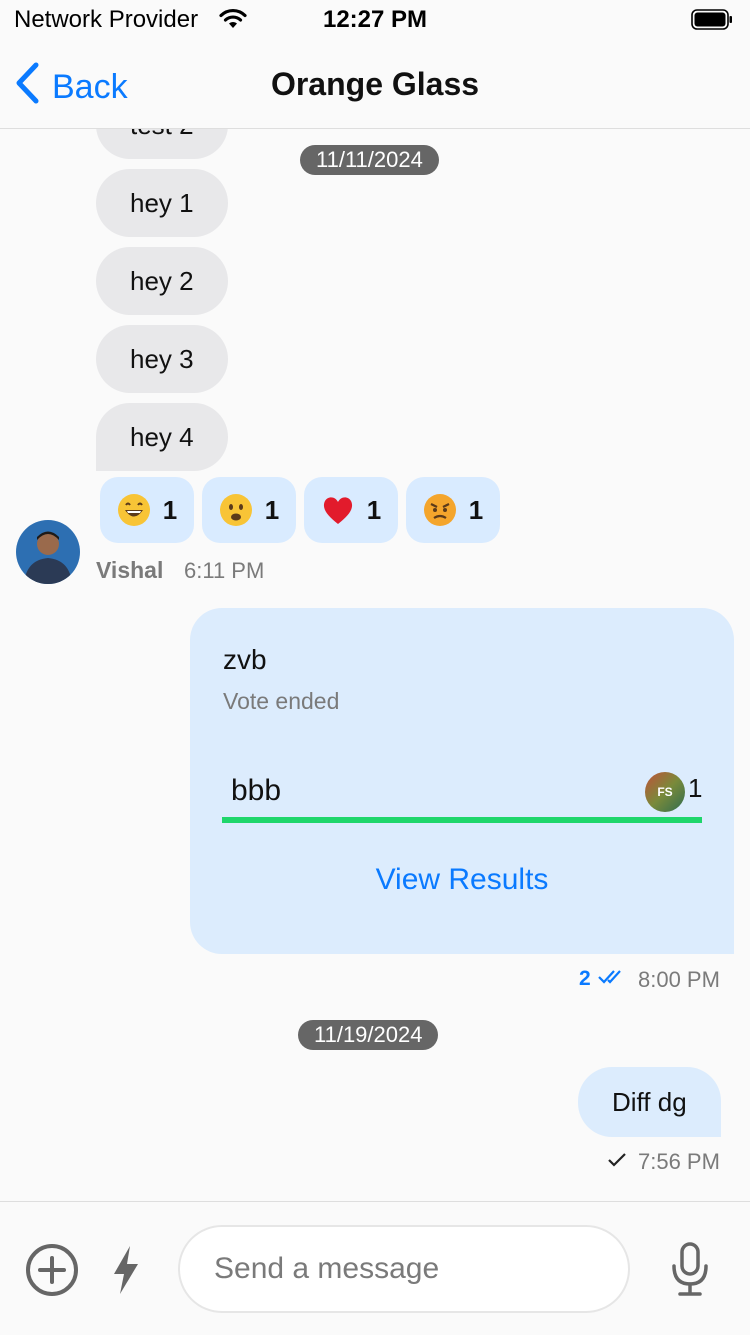 The width and height of the screenshot is (750, 1335). What do you see at coordinates (462, 820) in the screenshot?
I see `poll-result-bar` at bounding box center [462, 820].